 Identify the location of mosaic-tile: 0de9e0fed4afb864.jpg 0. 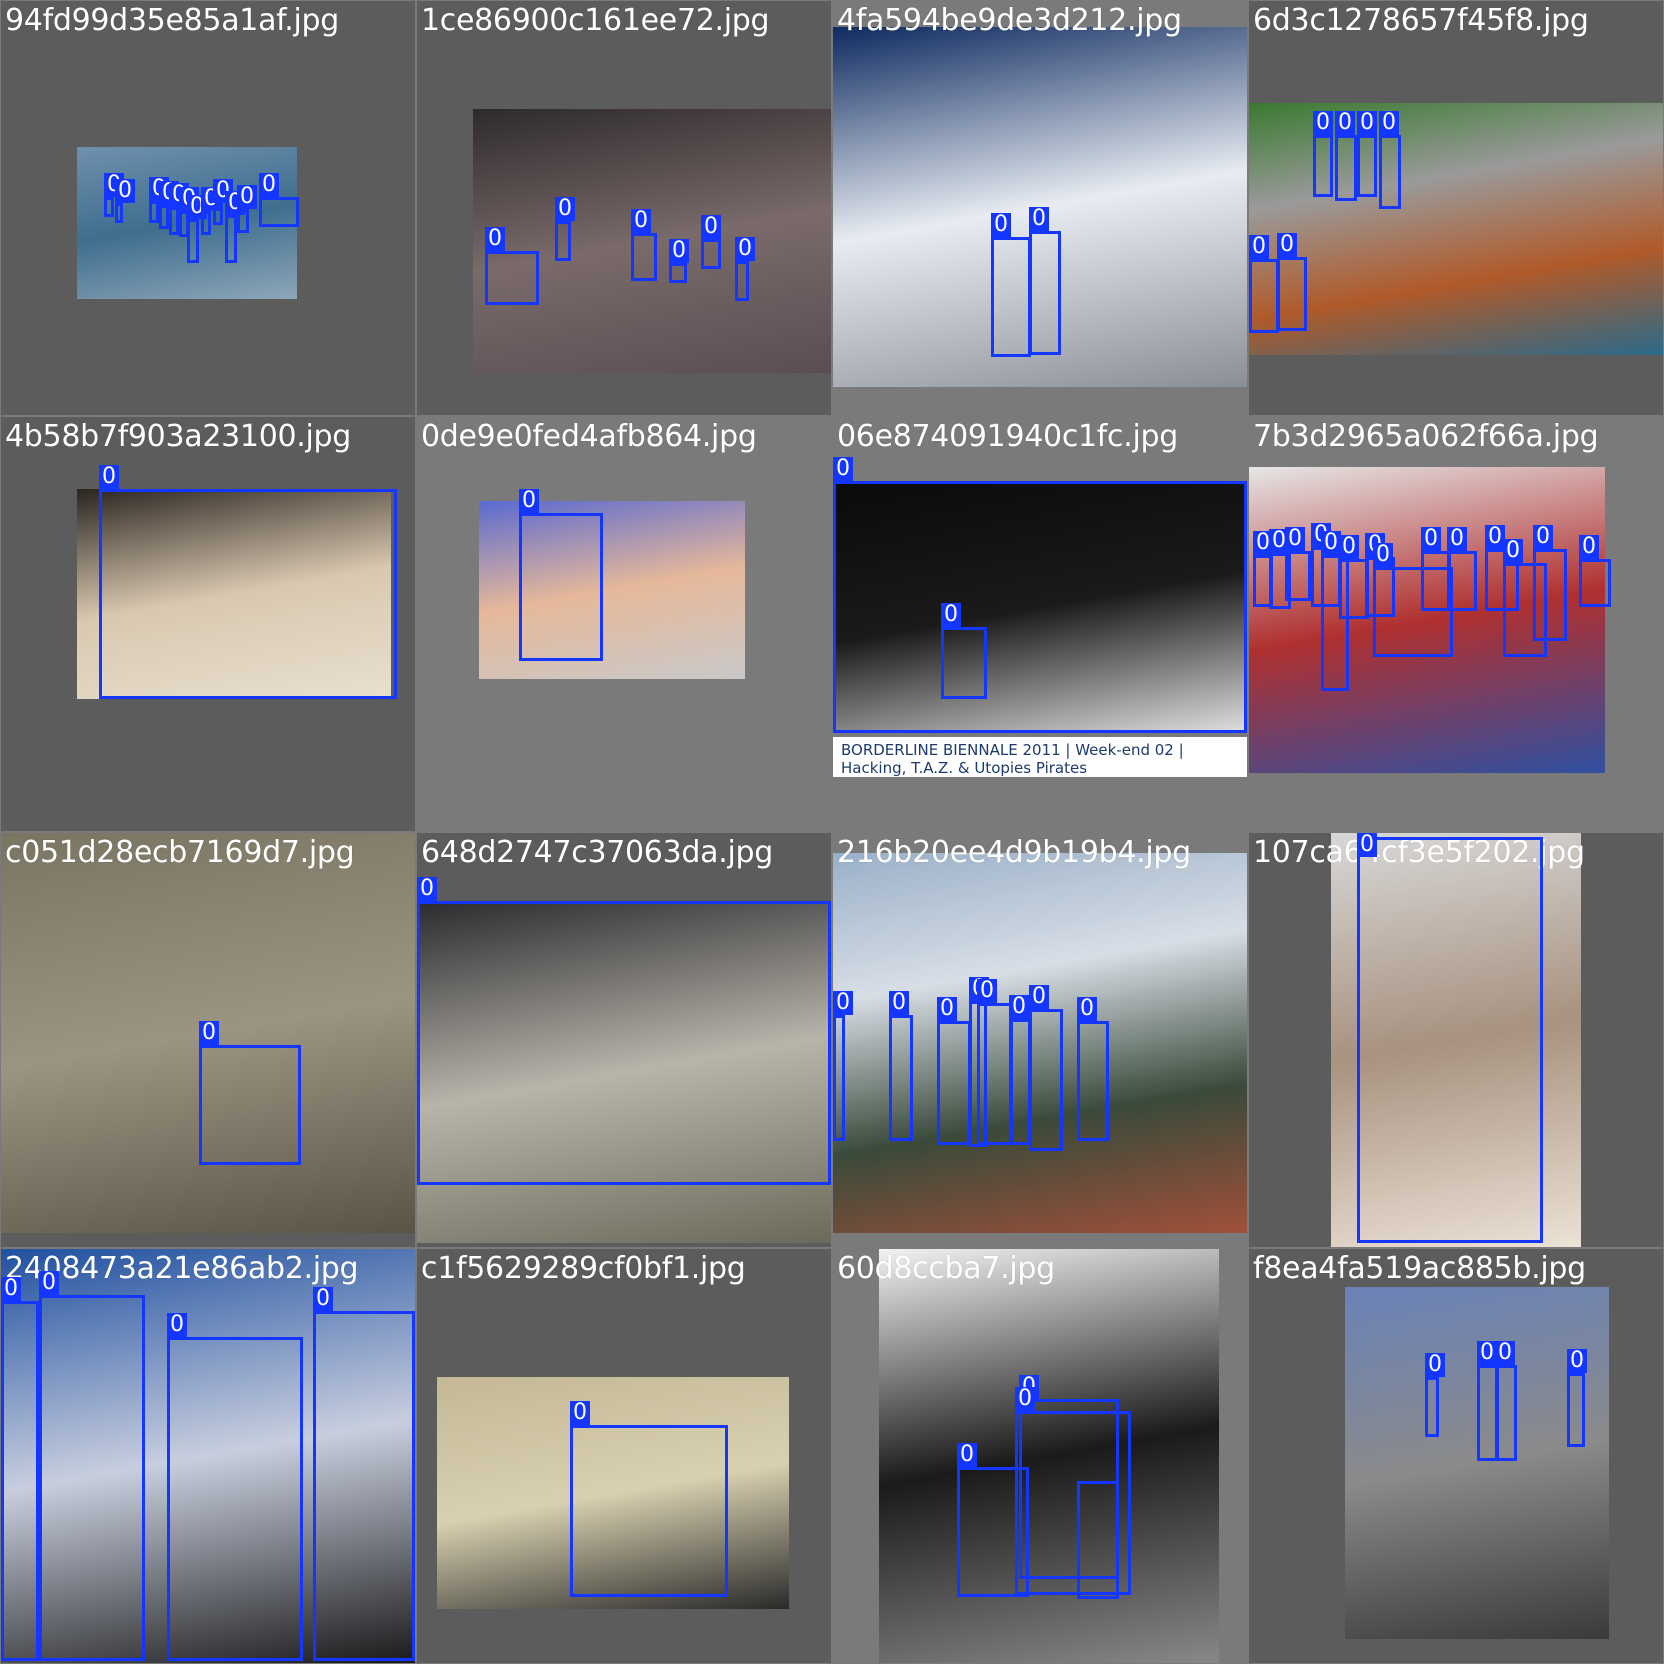
(624, 624).